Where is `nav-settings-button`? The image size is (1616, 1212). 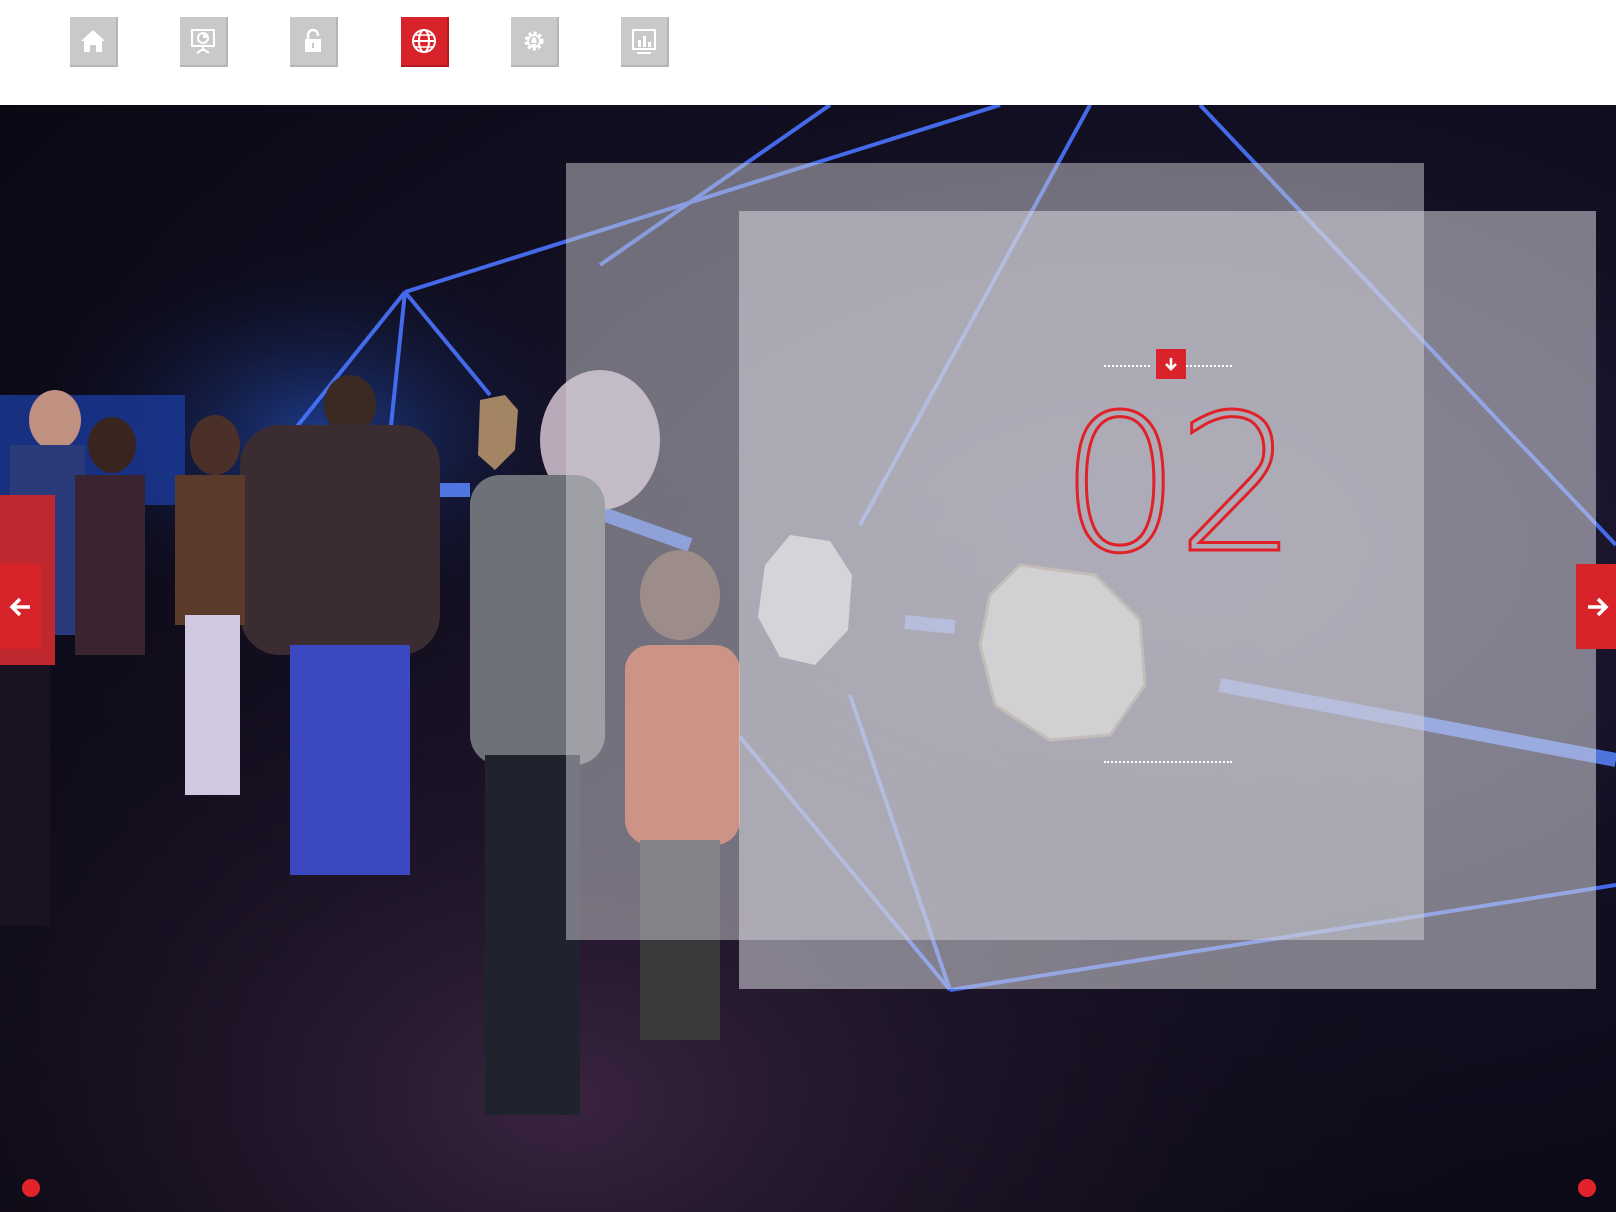
nav-settings-button is located at coordinates (535, 42).